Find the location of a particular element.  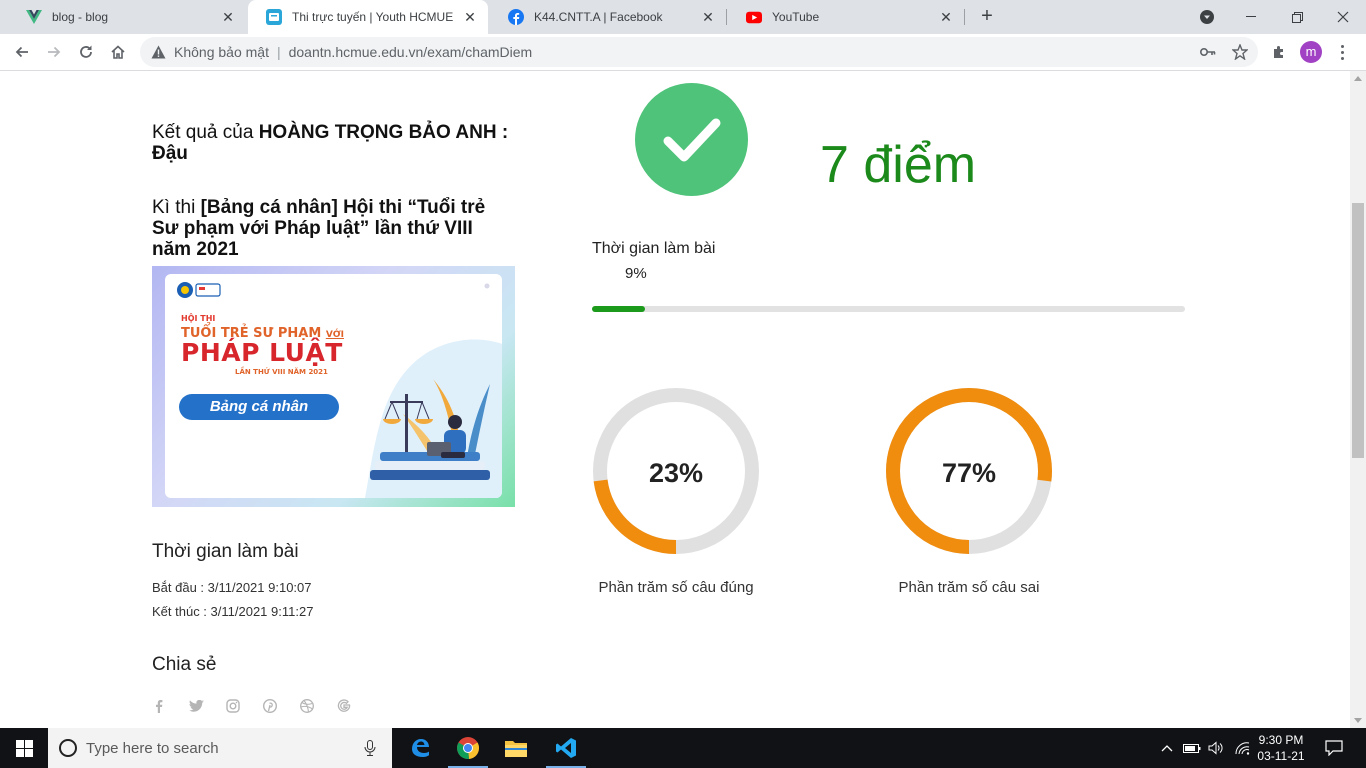

tab-title: Thi trực tuyến | Youth HCMUE is located at coordinates (373, 17).